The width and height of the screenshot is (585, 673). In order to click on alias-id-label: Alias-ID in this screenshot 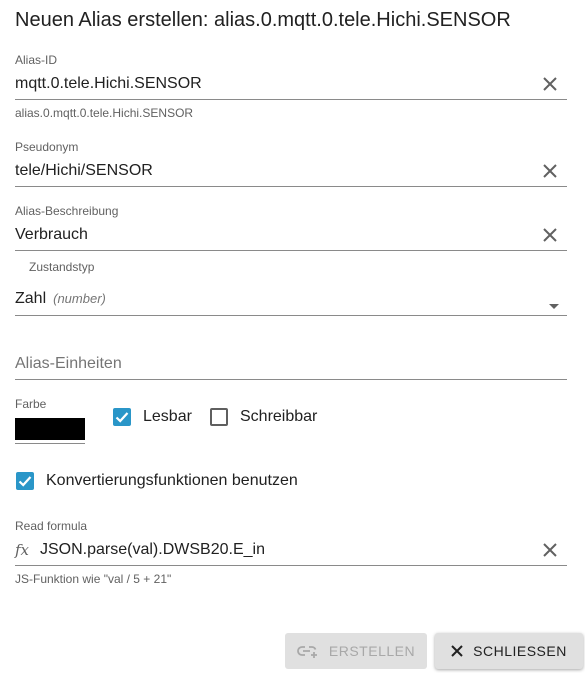, I will do `click(36, 60)`.